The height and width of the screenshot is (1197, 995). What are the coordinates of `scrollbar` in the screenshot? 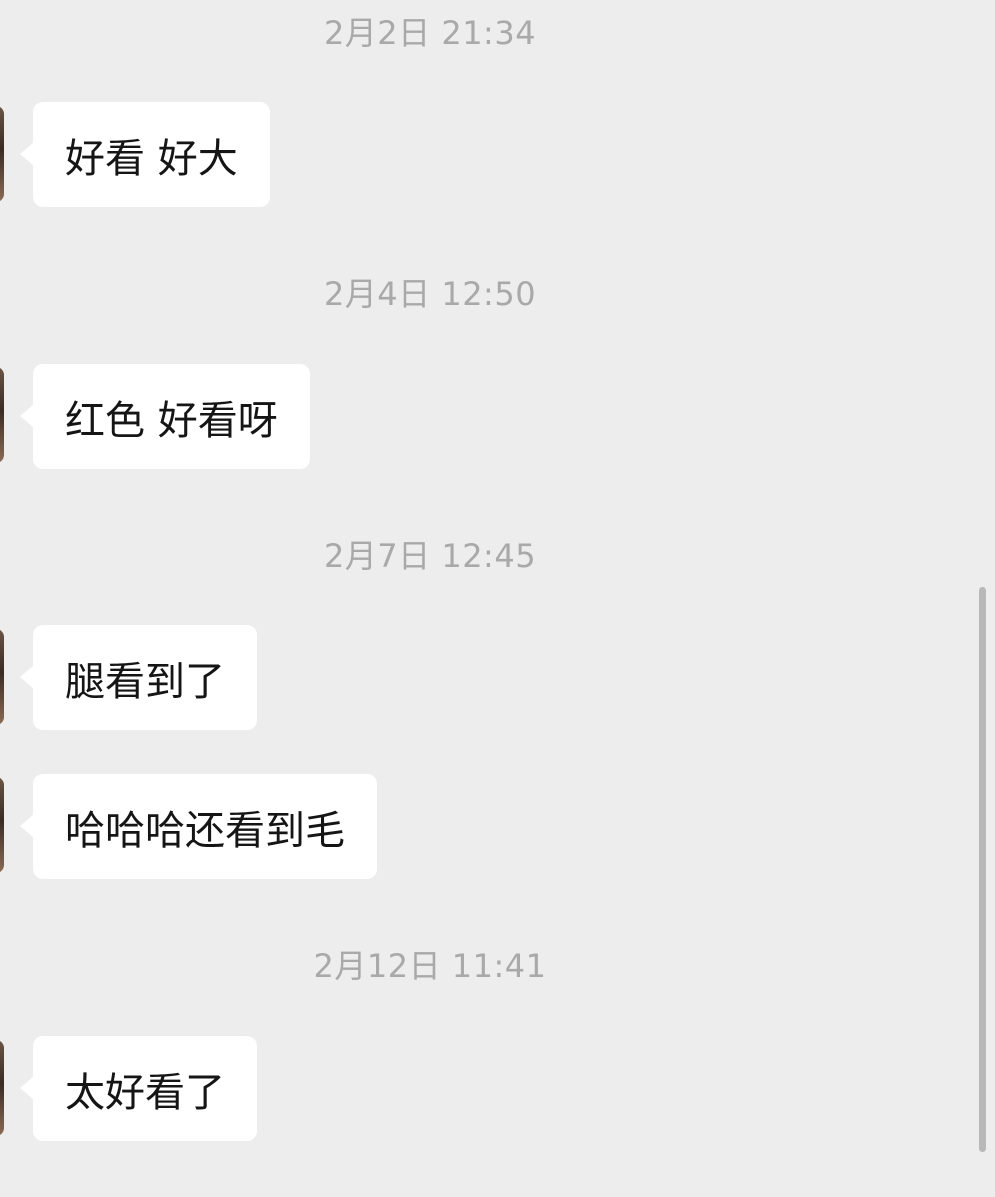 It's located at (982, 869).